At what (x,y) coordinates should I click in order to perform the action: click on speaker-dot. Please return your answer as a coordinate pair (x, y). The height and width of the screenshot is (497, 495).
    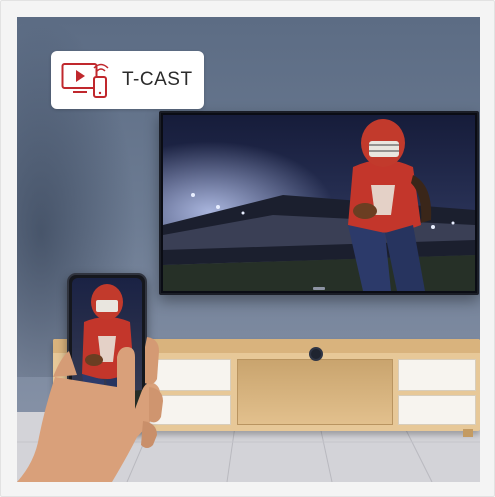
    Looking at the image, I should click on (316, 354).